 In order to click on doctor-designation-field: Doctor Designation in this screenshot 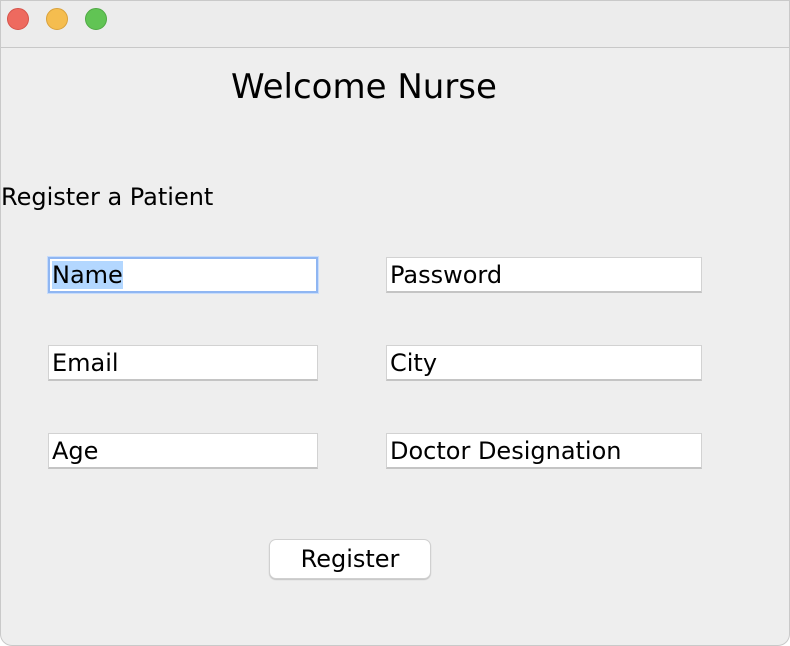, I will do `click(544, 451)`.